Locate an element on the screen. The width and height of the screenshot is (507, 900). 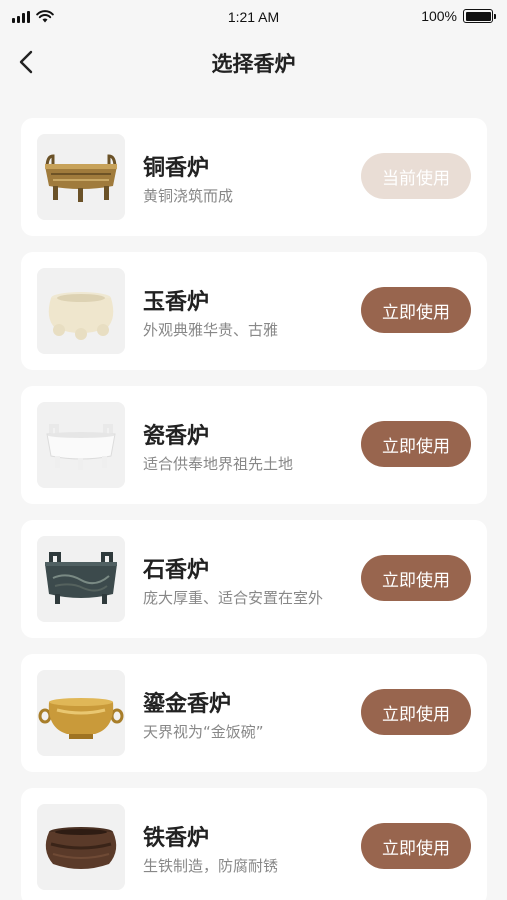
burner-name: 玉香炉 is located at coordinates (176, 302).